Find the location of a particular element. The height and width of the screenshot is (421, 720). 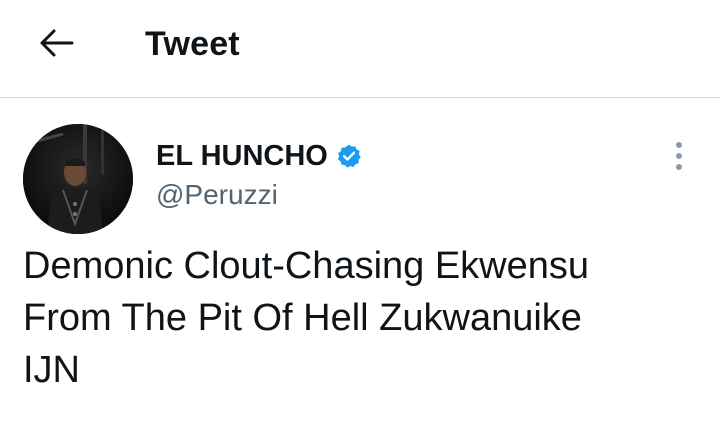

page-title: Tweet is located at coordinates (192, 44).